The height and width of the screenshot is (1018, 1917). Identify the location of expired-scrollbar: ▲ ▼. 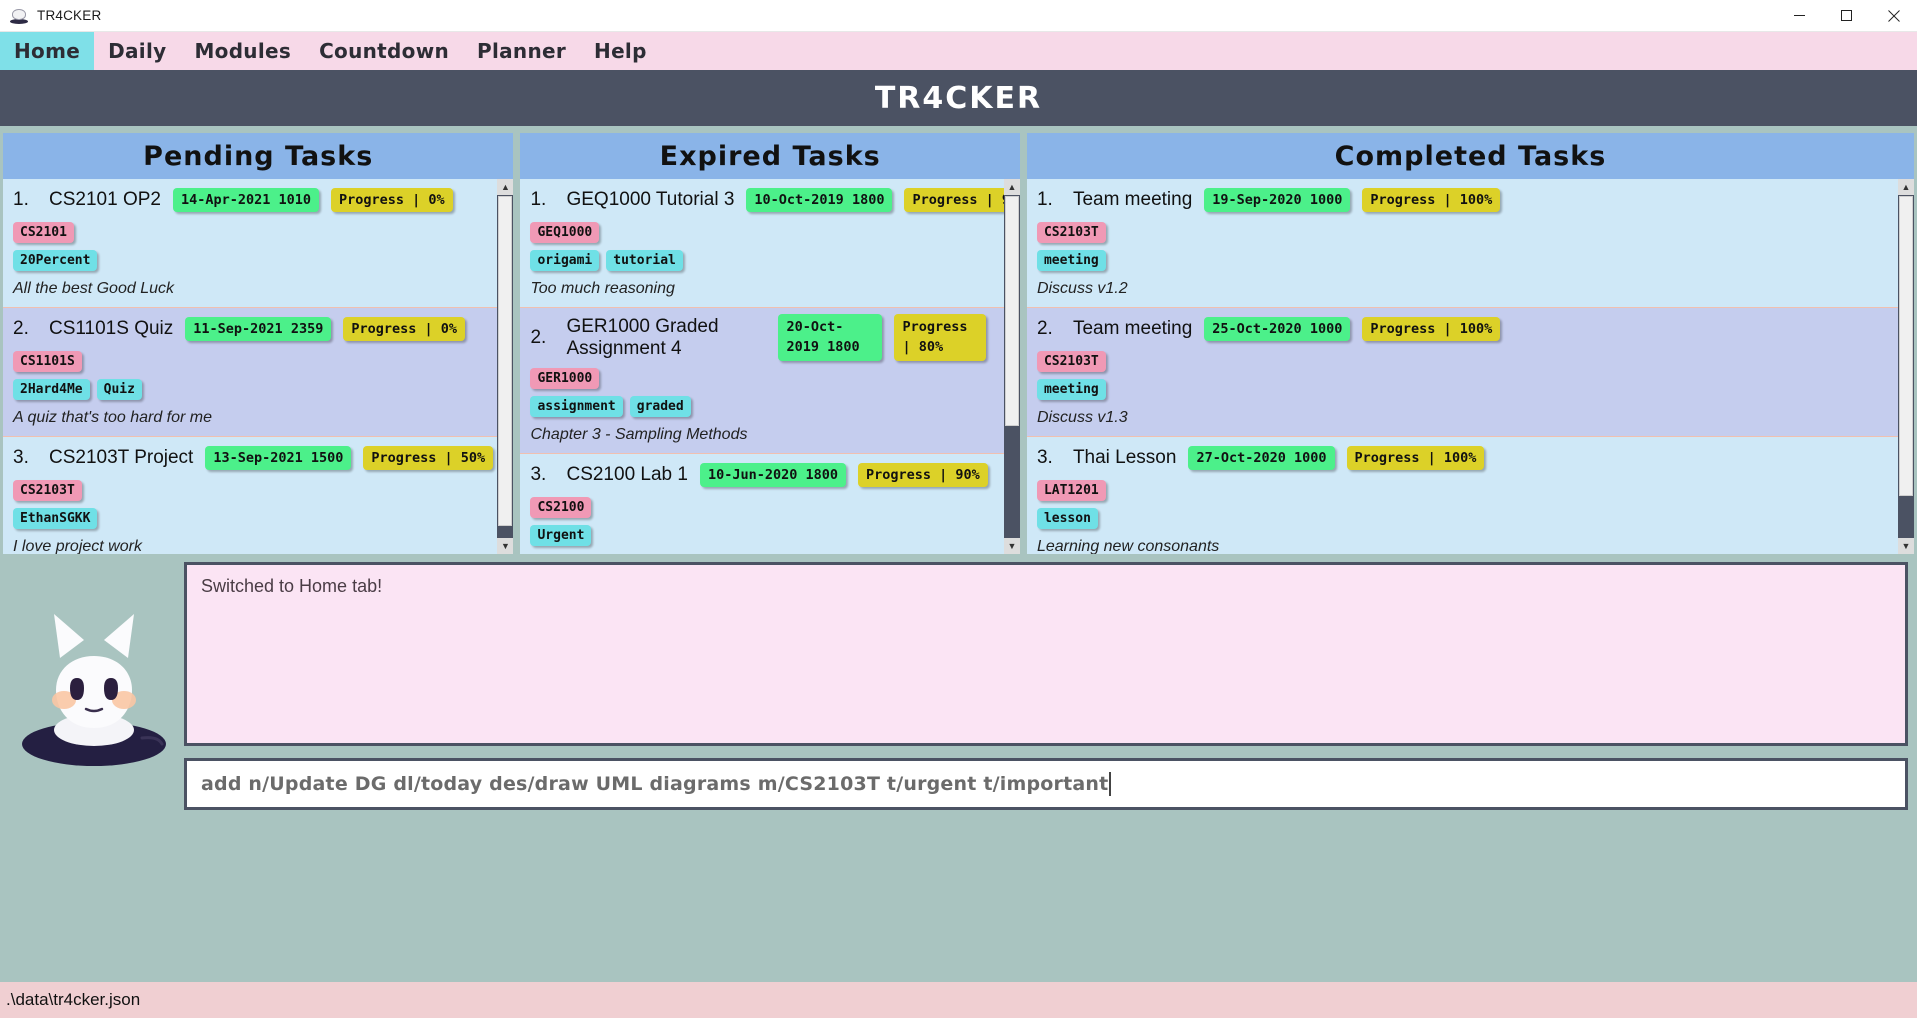
(1011, 366).